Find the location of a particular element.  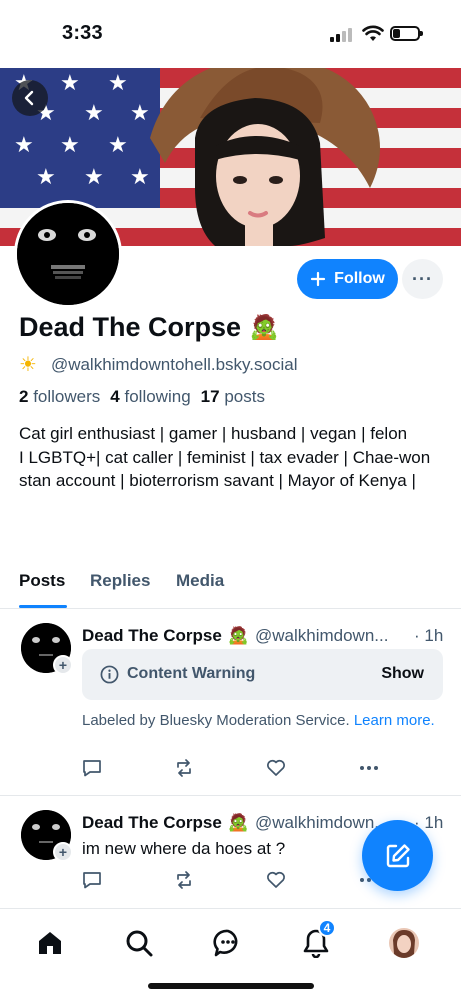

home-icon is located at coordinates (50, 943).